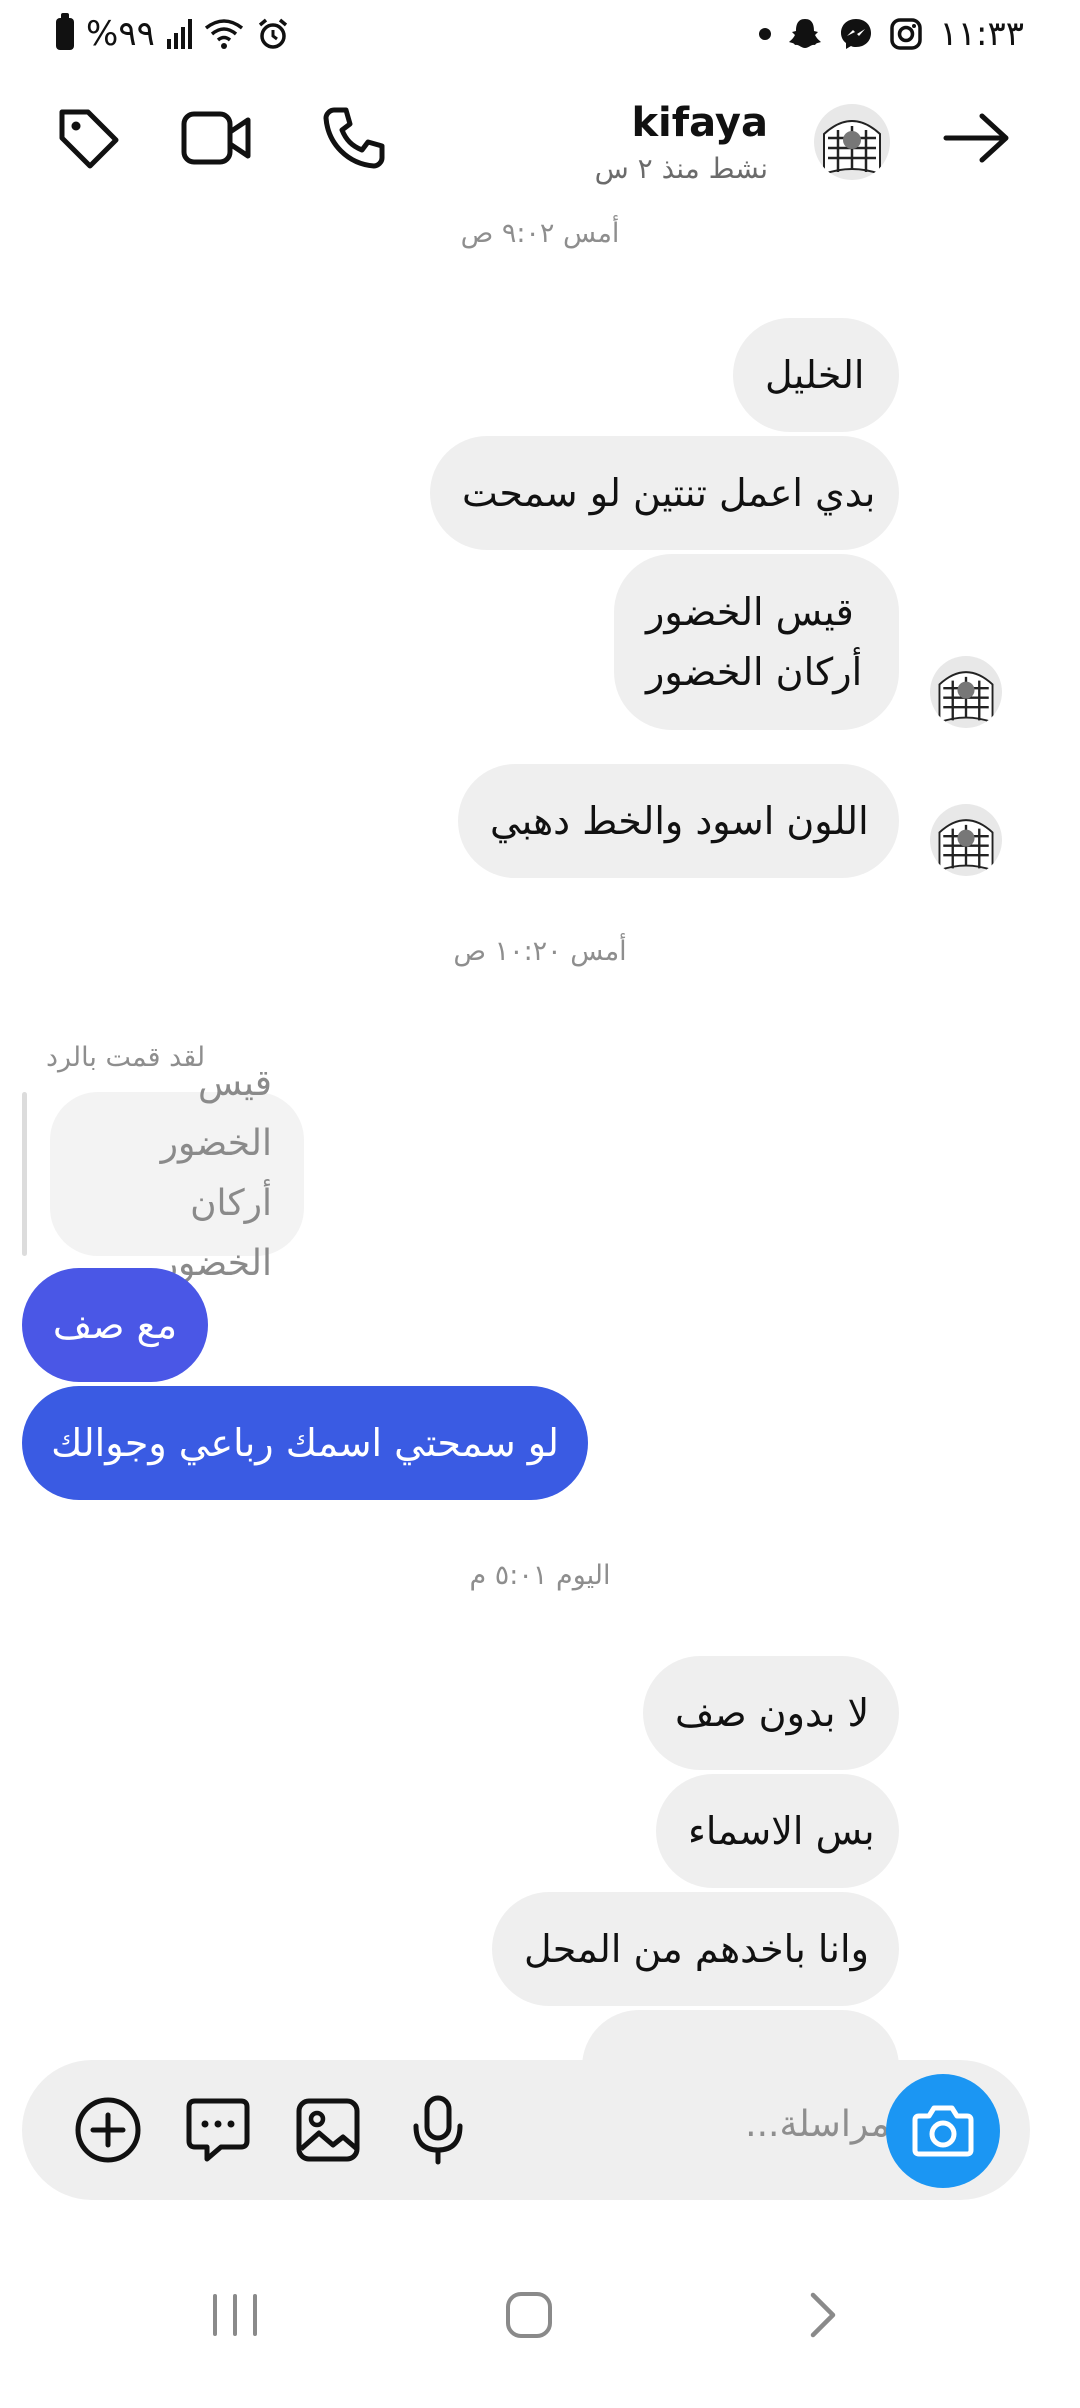 This screenshot has height=2408, width=1080. I want to click on messenger-icon, so click(856, 34).